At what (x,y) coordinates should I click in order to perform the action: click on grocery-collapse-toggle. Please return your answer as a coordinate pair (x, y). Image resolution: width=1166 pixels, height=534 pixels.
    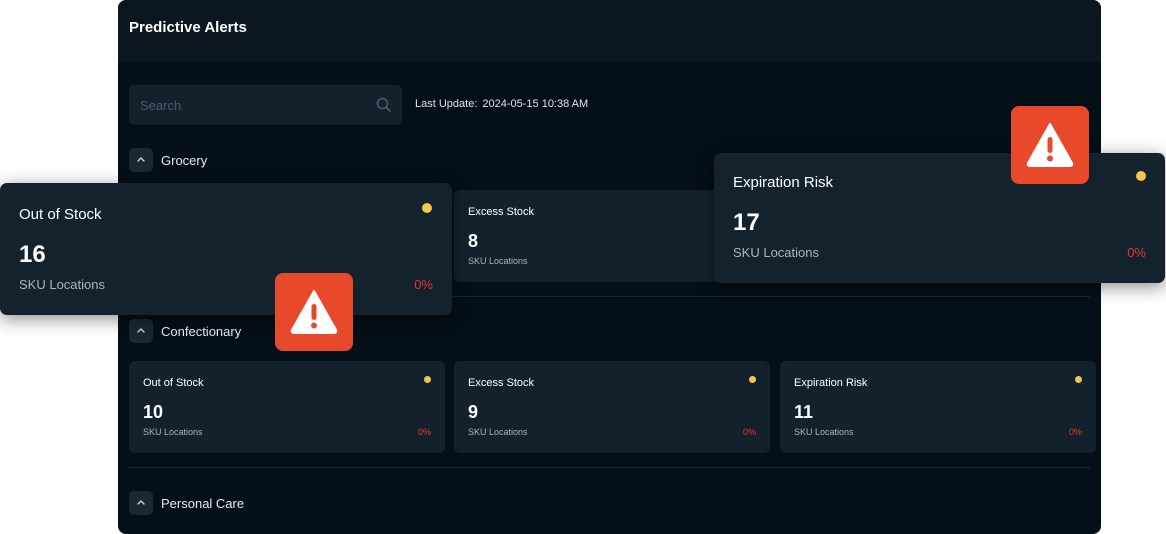
    Looking at the image, I should click on (141, 160).